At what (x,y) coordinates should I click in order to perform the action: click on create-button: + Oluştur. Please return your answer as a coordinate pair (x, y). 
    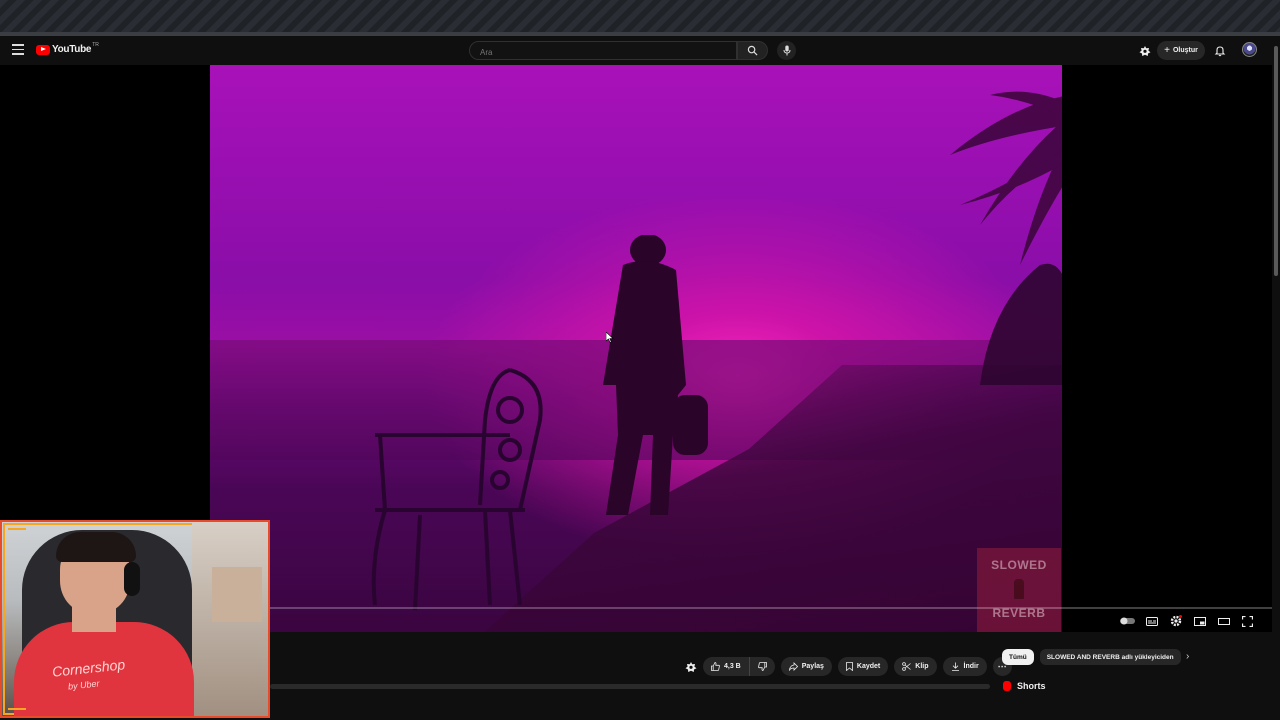
    Looking at the image, I should click on (1181, 50).